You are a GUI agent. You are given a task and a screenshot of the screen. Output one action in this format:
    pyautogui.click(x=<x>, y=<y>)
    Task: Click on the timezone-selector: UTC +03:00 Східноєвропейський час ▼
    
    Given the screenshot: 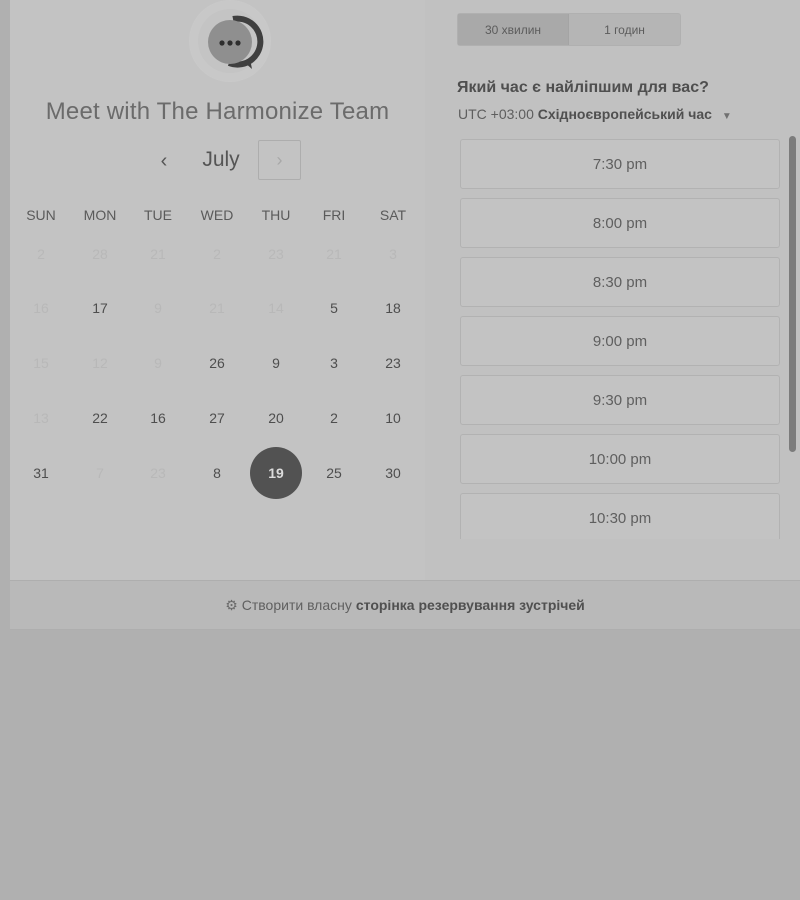 What is the action you would take?
    pyautogui.click(x=595, y=114)
    